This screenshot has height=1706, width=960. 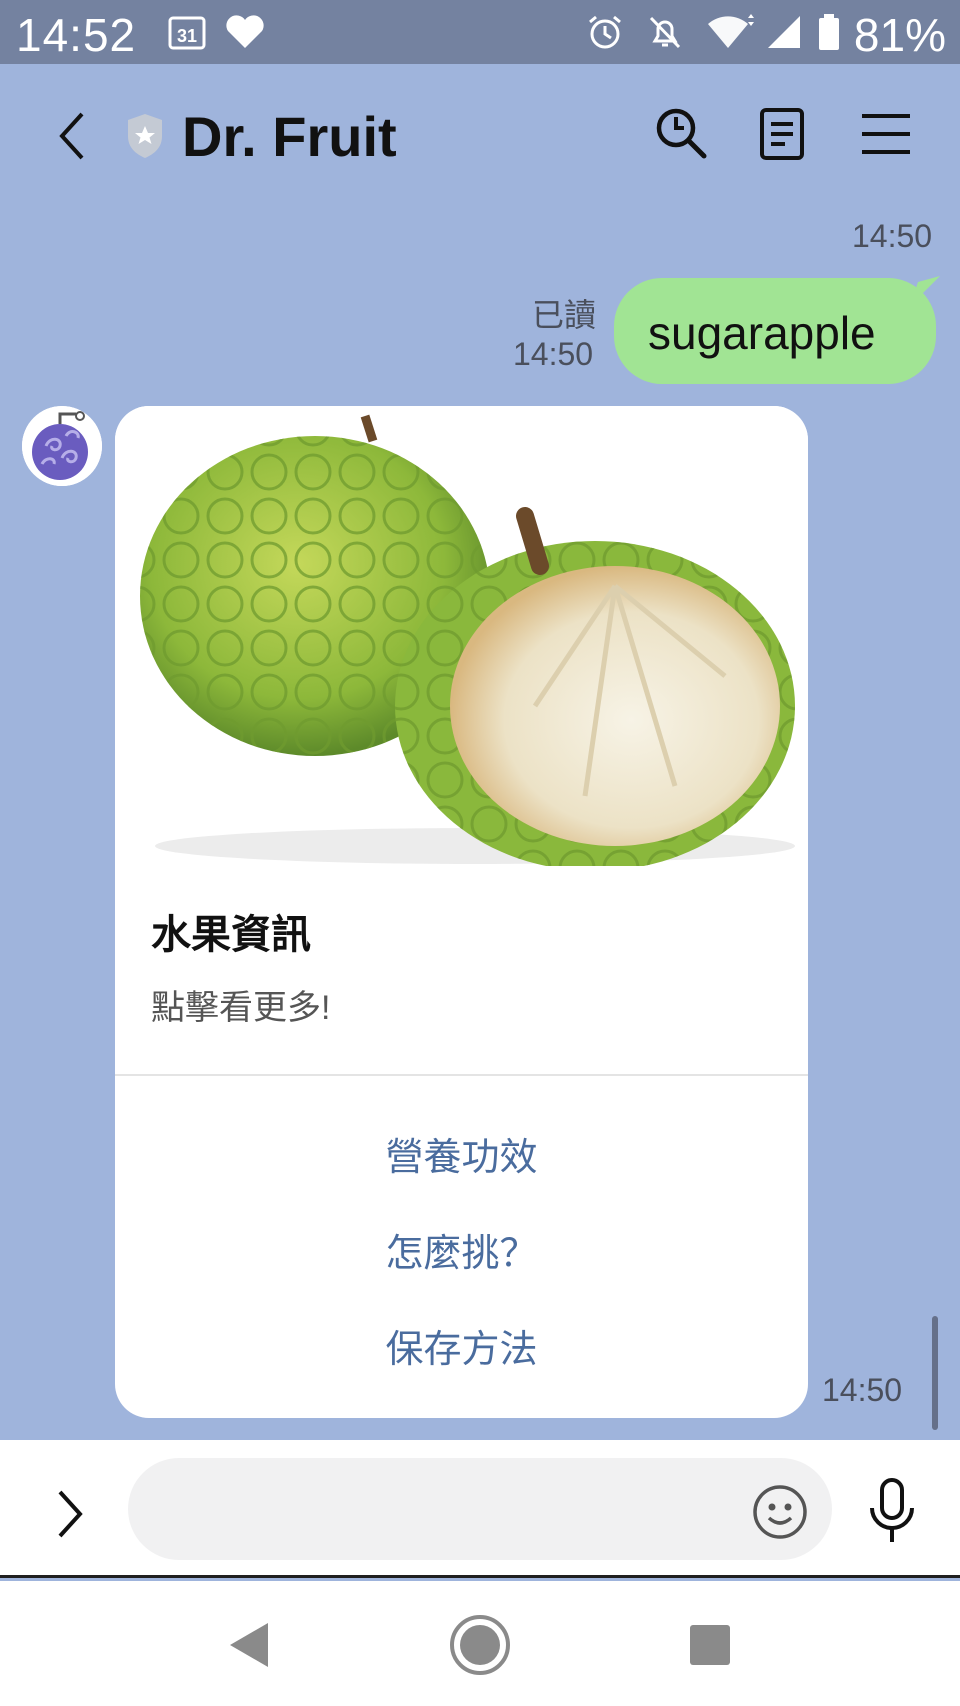 What do you see at coordinates (461, 1153) in the screenshot?
I see `action-nutrition-benefits: 營養功效` at bounding box center [461, 1153].